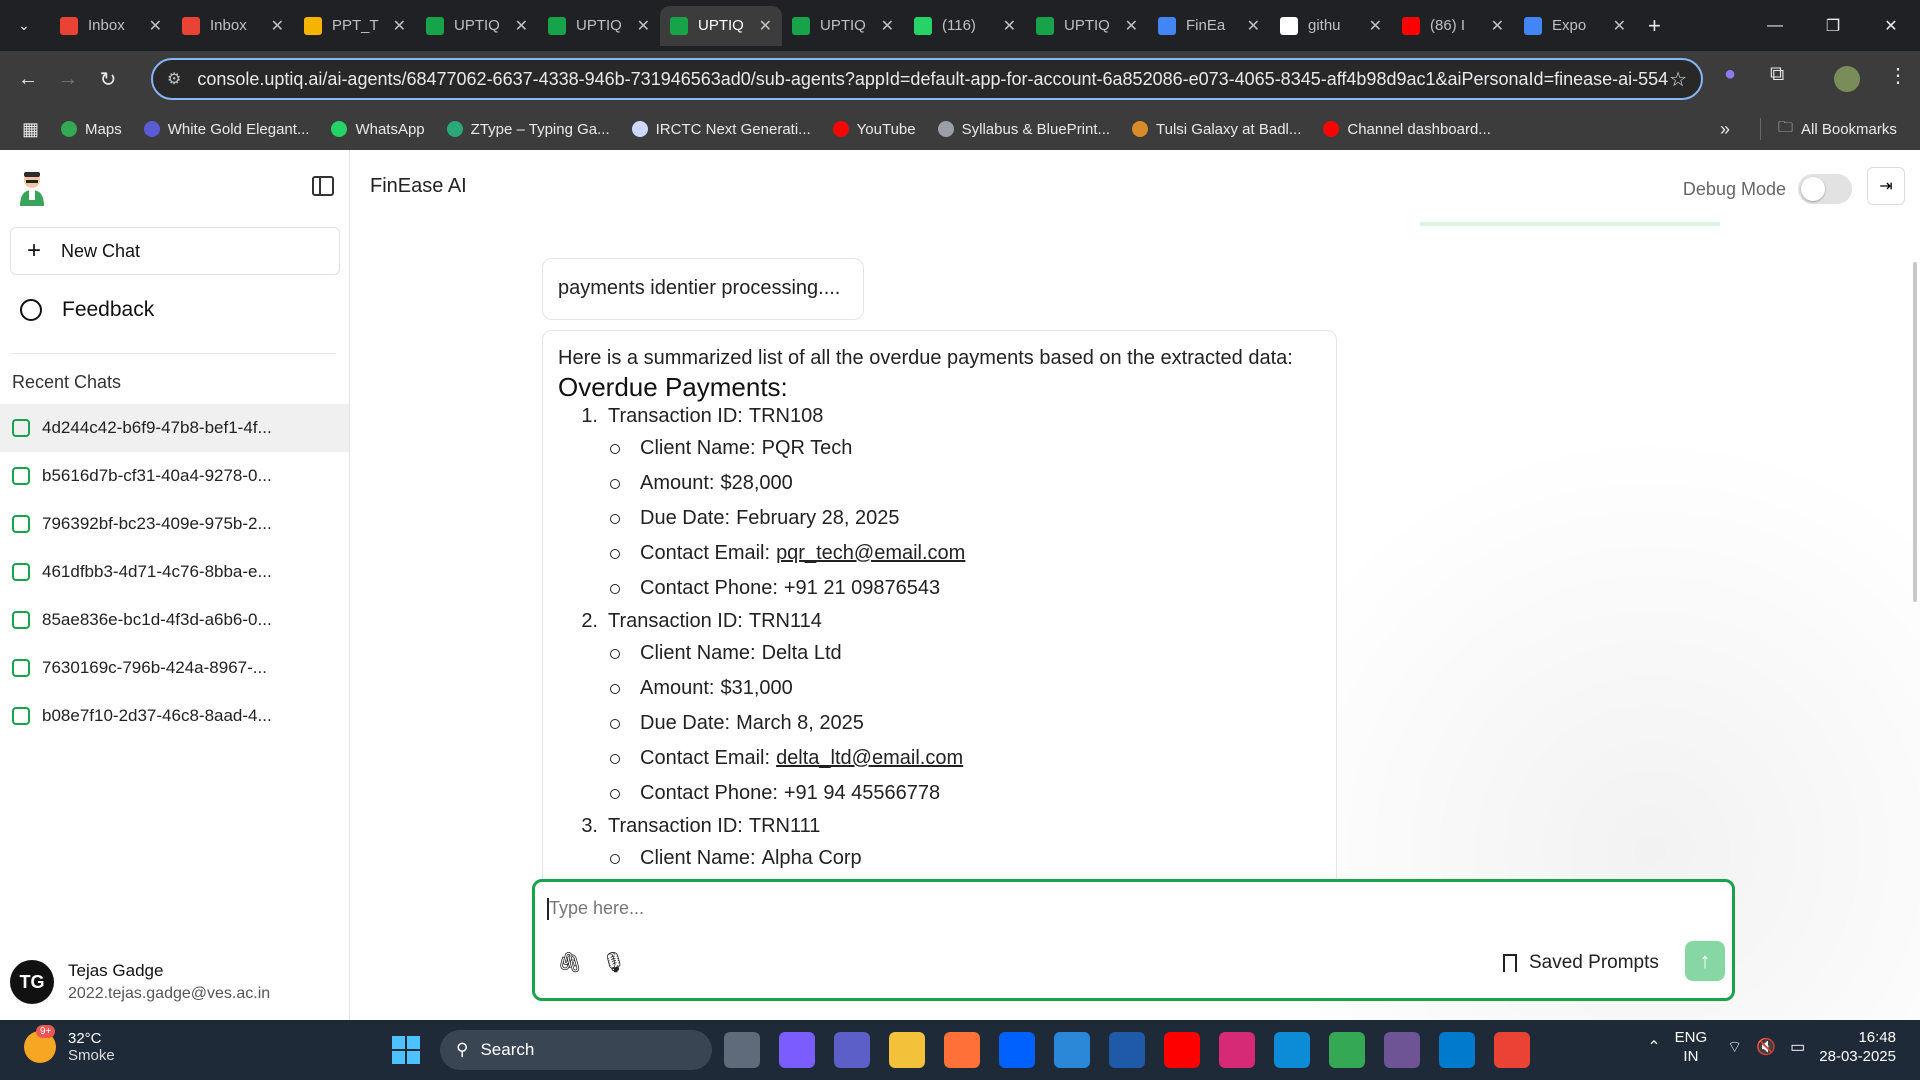  Describe the element at coordinates (174, 79) in the screenshot. I see `site-info-icon: ⚙` at that location.